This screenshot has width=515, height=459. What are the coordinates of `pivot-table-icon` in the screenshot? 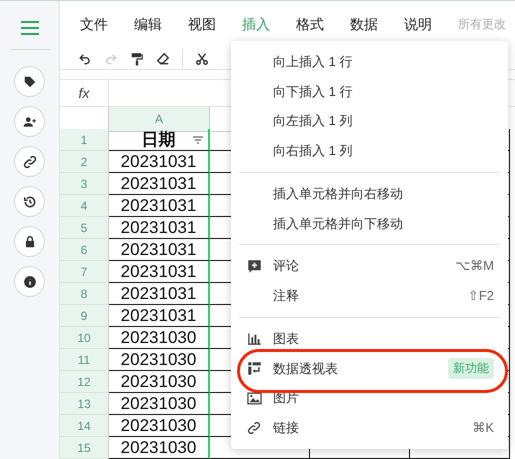 It's located at (254, 368).